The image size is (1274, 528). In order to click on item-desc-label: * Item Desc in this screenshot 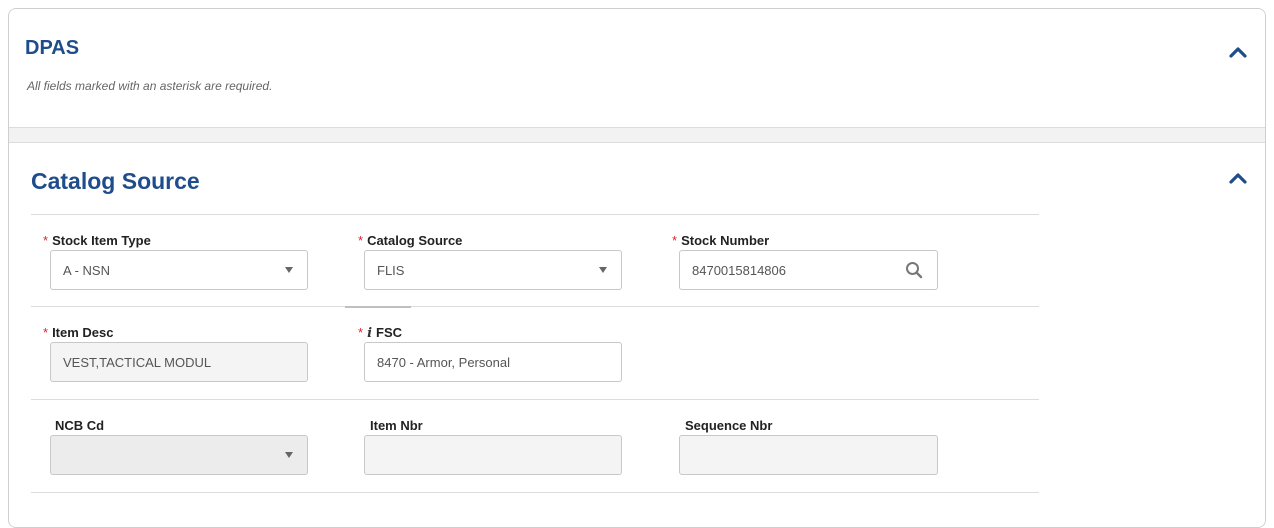, I will do `click(78, 332)`.